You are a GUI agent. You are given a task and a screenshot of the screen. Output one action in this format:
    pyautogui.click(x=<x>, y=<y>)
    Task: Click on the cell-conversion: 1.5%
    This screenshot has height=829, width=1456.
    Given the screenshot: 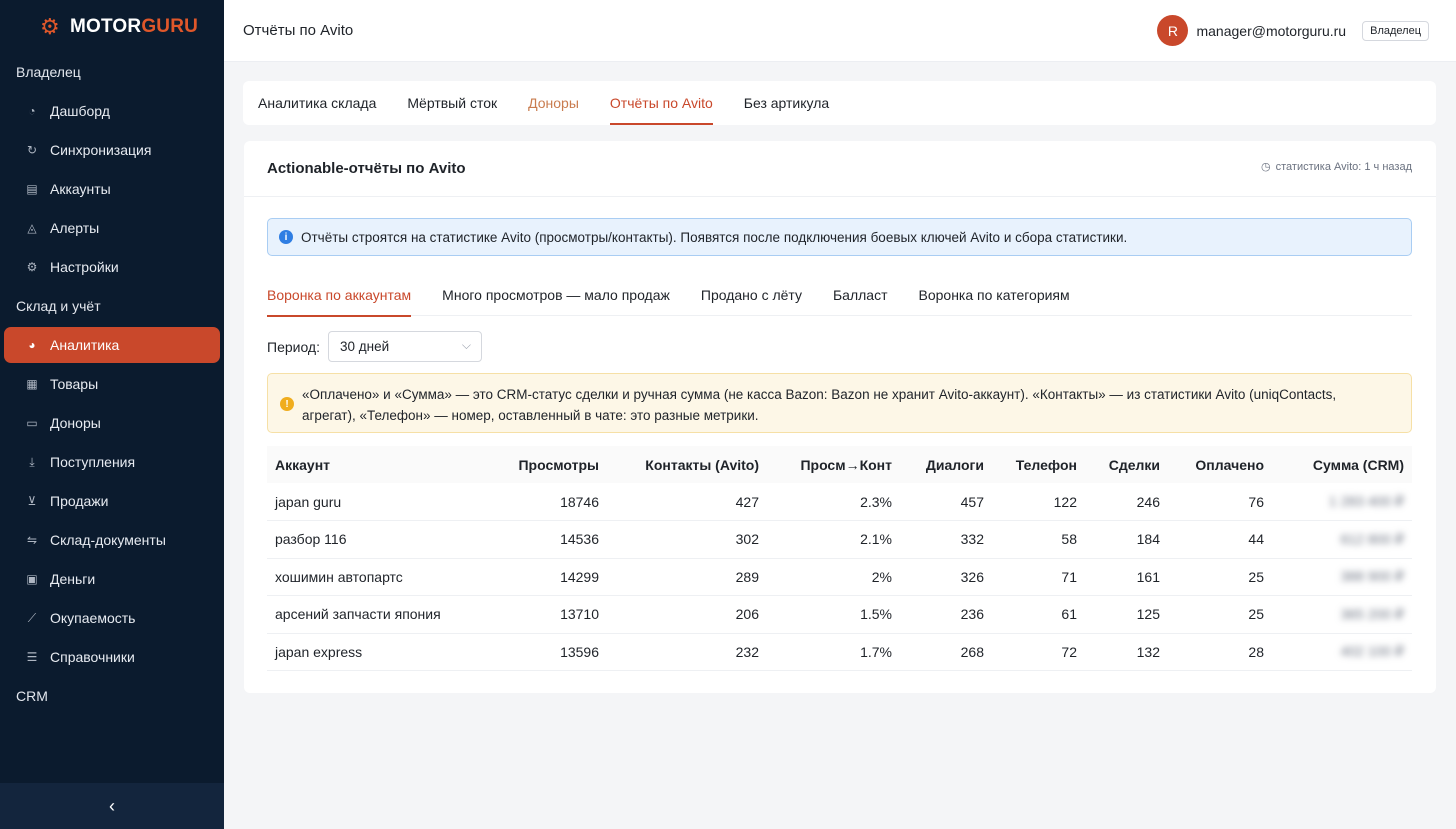 What is the action you would take?
    pyautogui.click(x=833, y=614)
    